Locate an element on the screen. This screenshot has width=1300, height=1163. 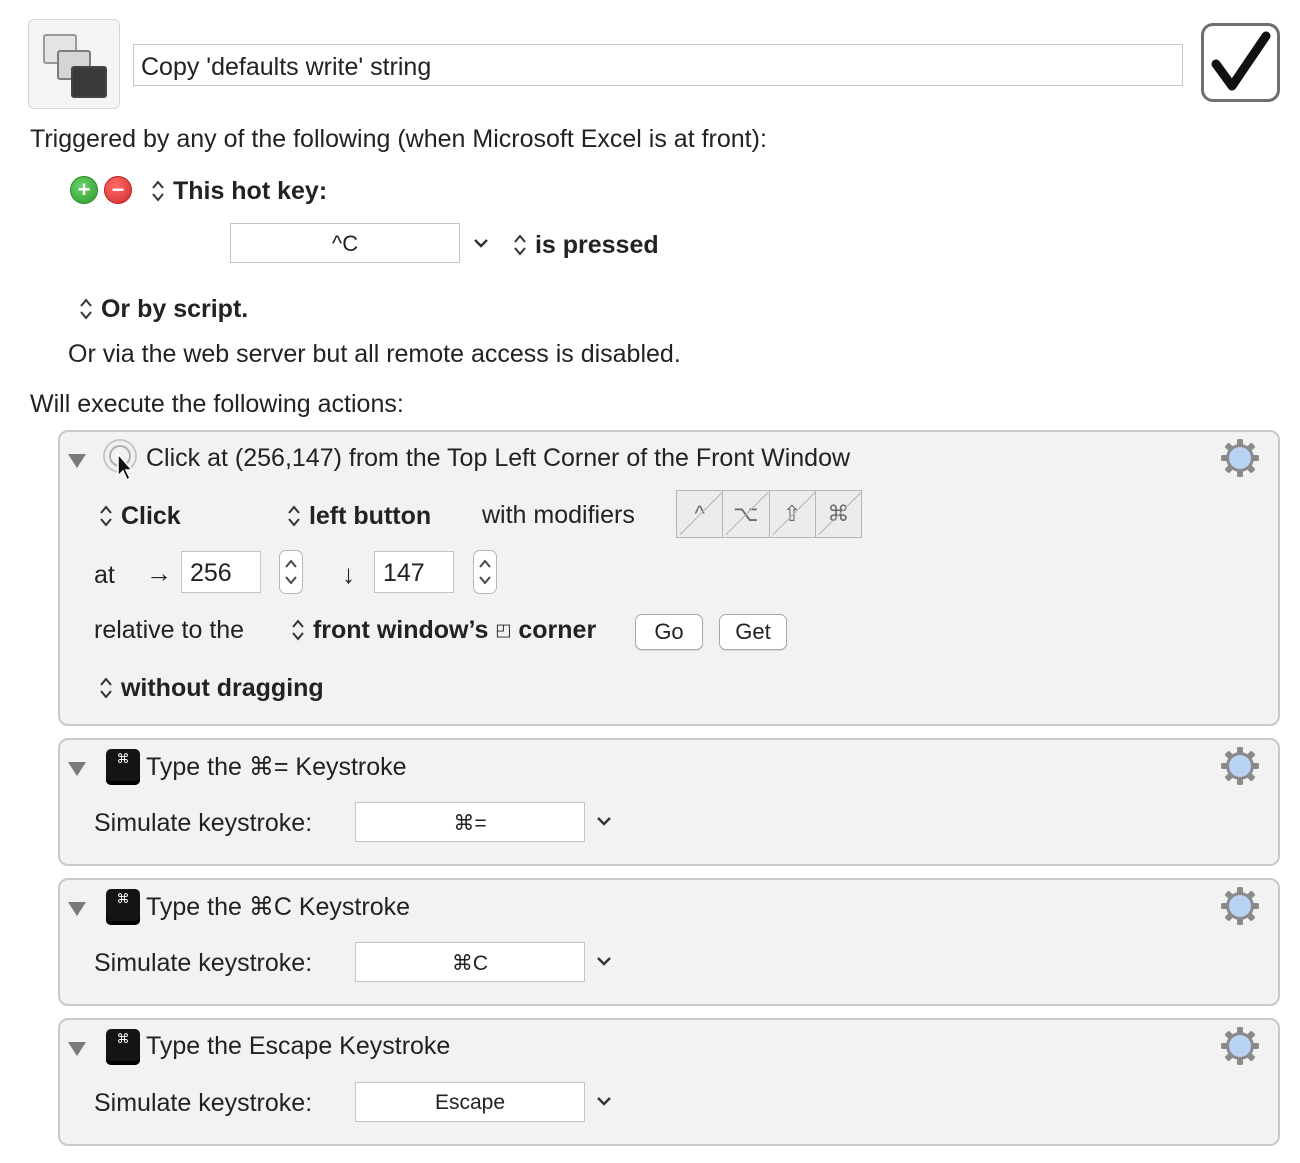
keystroke-action-title: Type the ⌘C Keystroke is located at coordinates (278, 907).